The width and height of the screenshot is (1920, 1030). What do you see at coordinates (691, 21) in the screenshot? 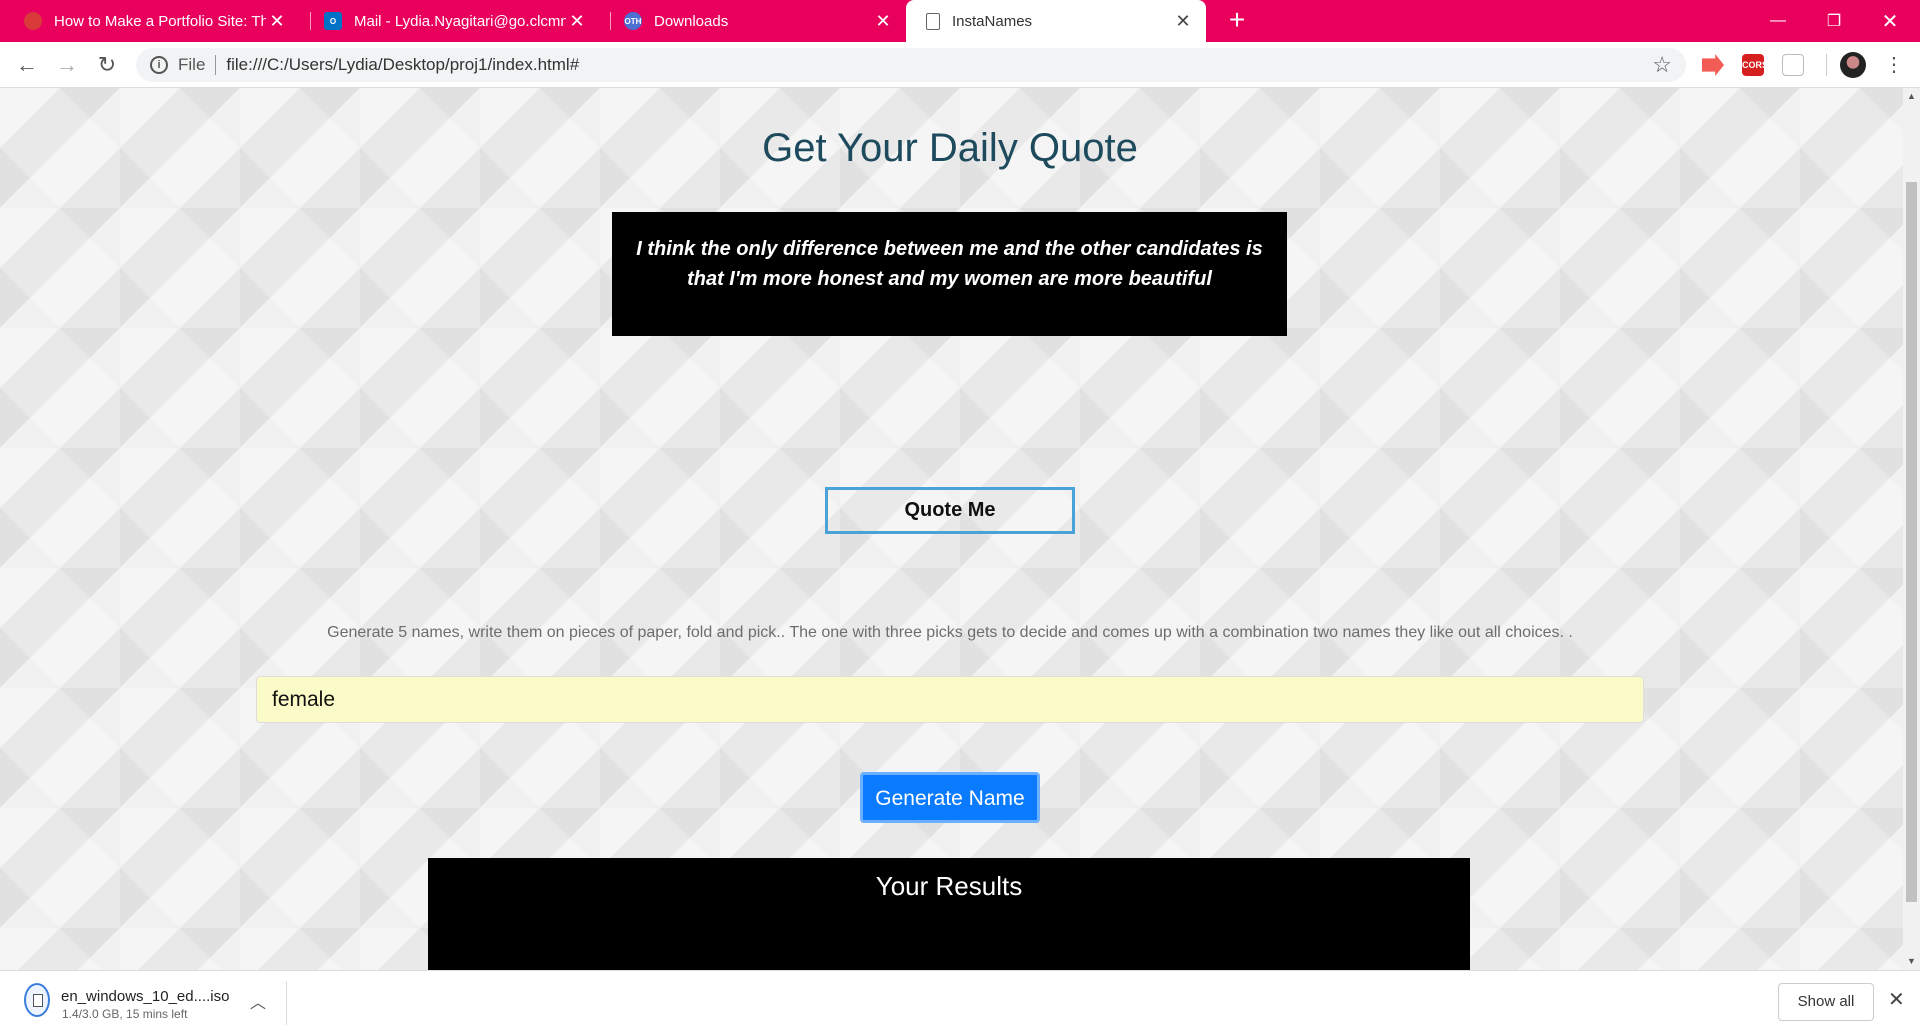
I see `tab-title: Downloads` at bounding box center [691, 21].